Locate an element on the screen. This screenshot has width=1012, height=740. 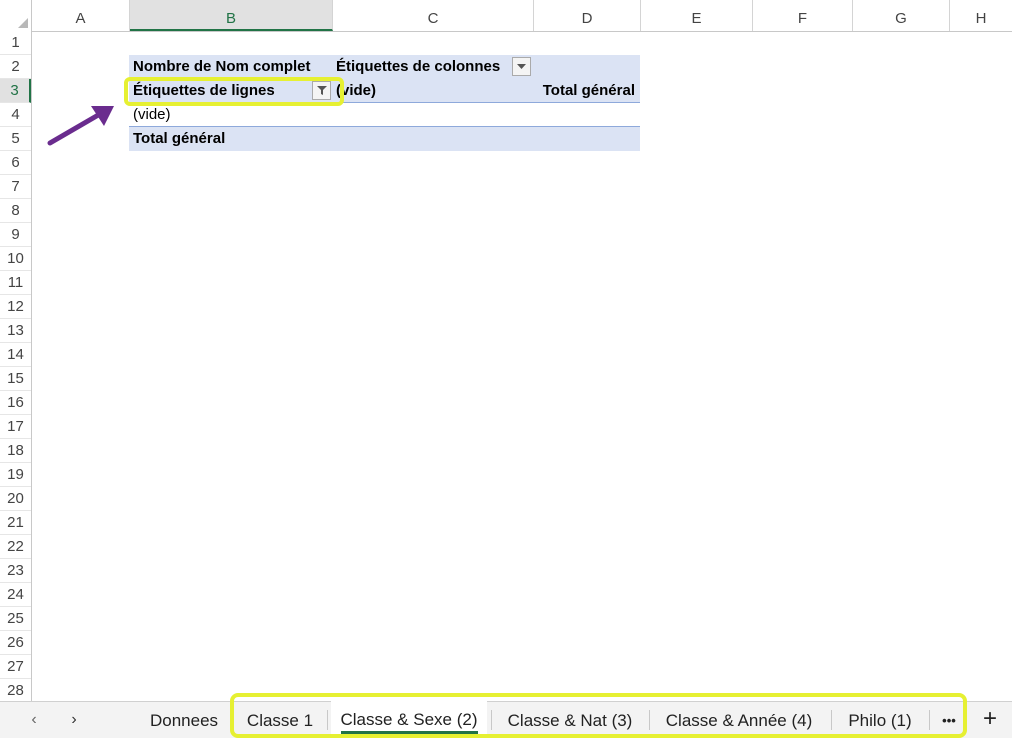
column-header-g: G is located at coordinates (901, 15).